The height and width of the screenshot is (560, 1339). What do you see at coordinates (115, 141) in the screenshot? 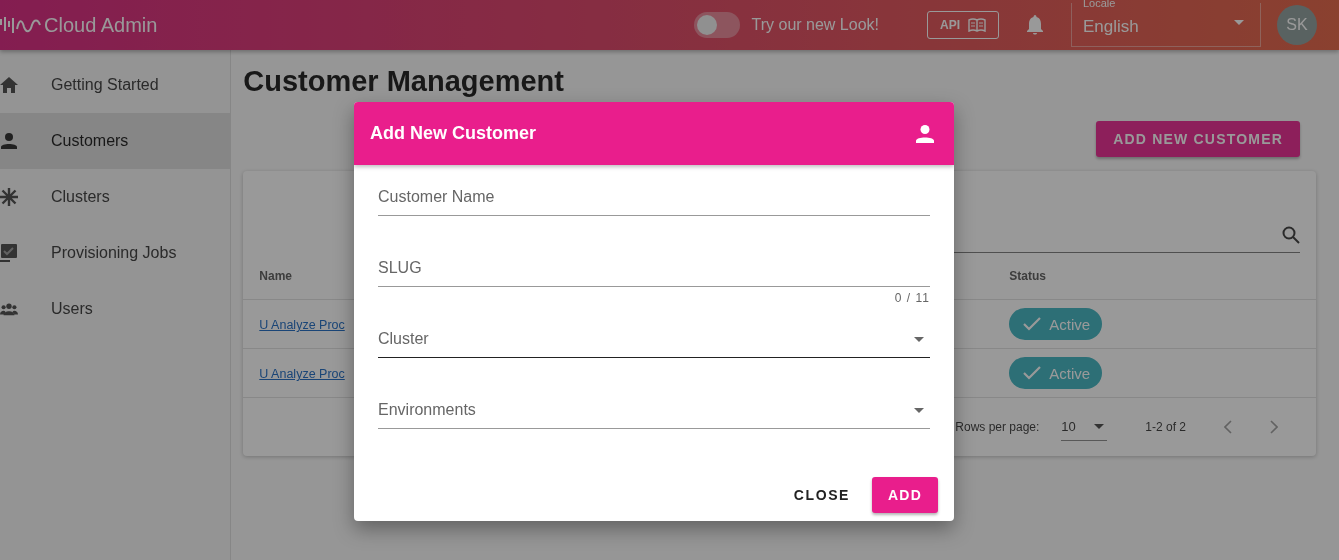
I see `sidebar-item: Customers` at bounding box center [115, 141].